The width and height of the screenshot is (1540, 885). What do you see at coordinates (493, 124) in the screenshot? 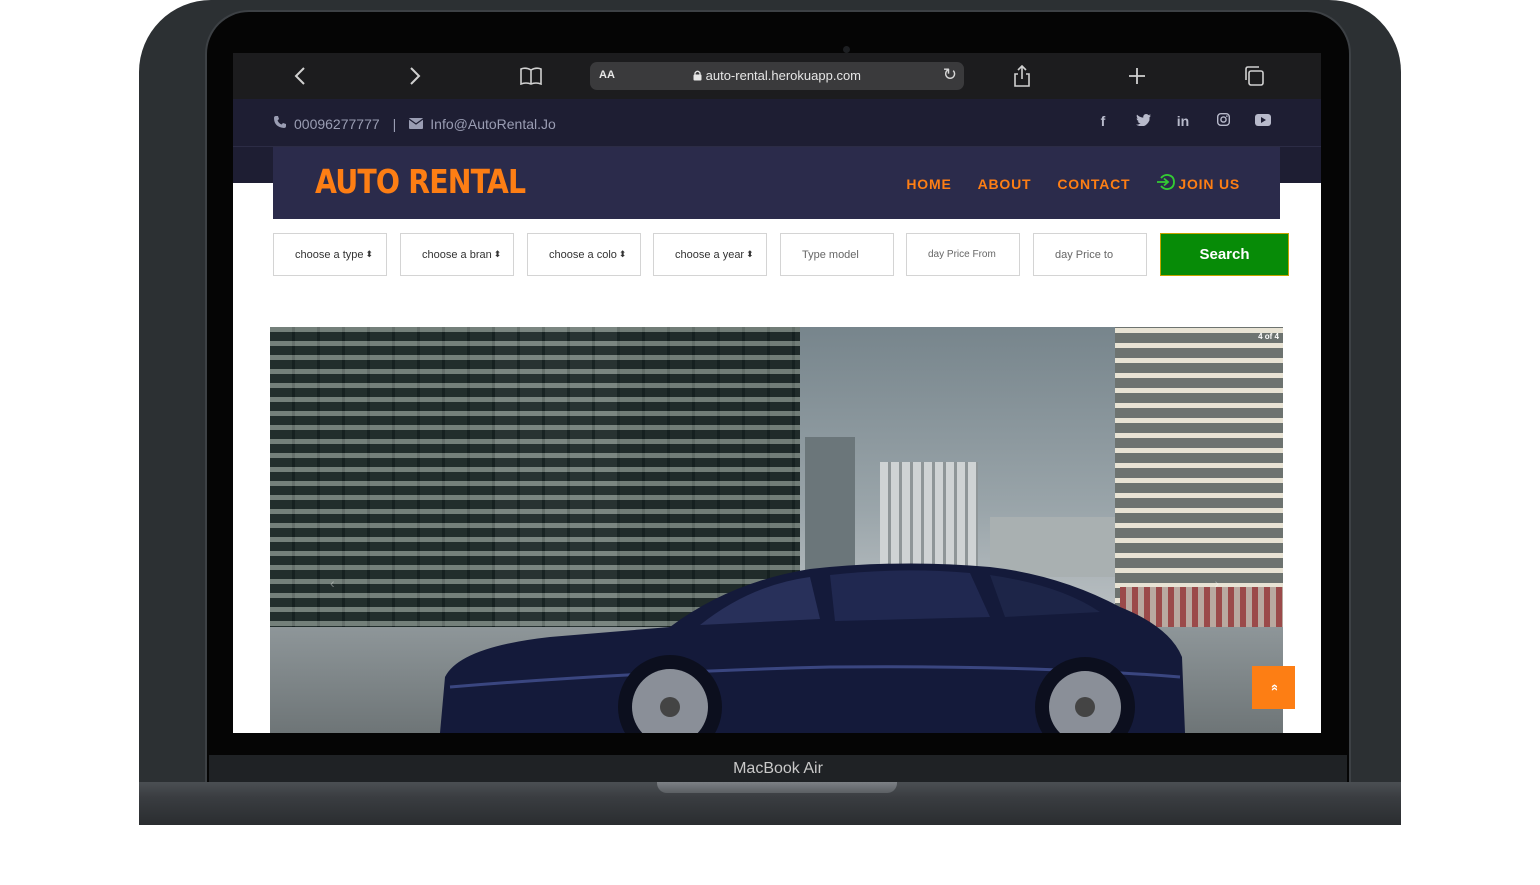
I see `email-address: Info@AutoRental.Jo` at bounding box center [493, 124].